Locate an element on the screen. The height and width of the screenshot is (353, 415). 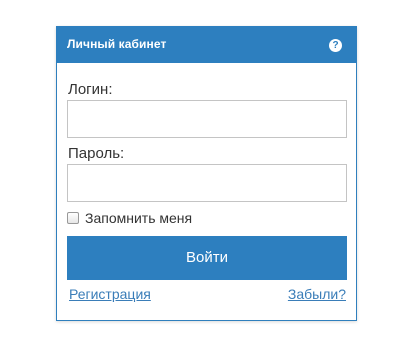
remember-me-checkbox is located at coordinates (73, 218).